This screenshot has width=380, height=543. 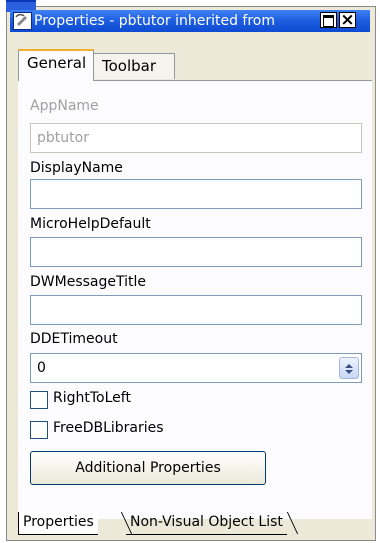 What do you see at coordinates (292, 523) in the screenshot?
I see `tab-separator` at bounding box center [292, 523].